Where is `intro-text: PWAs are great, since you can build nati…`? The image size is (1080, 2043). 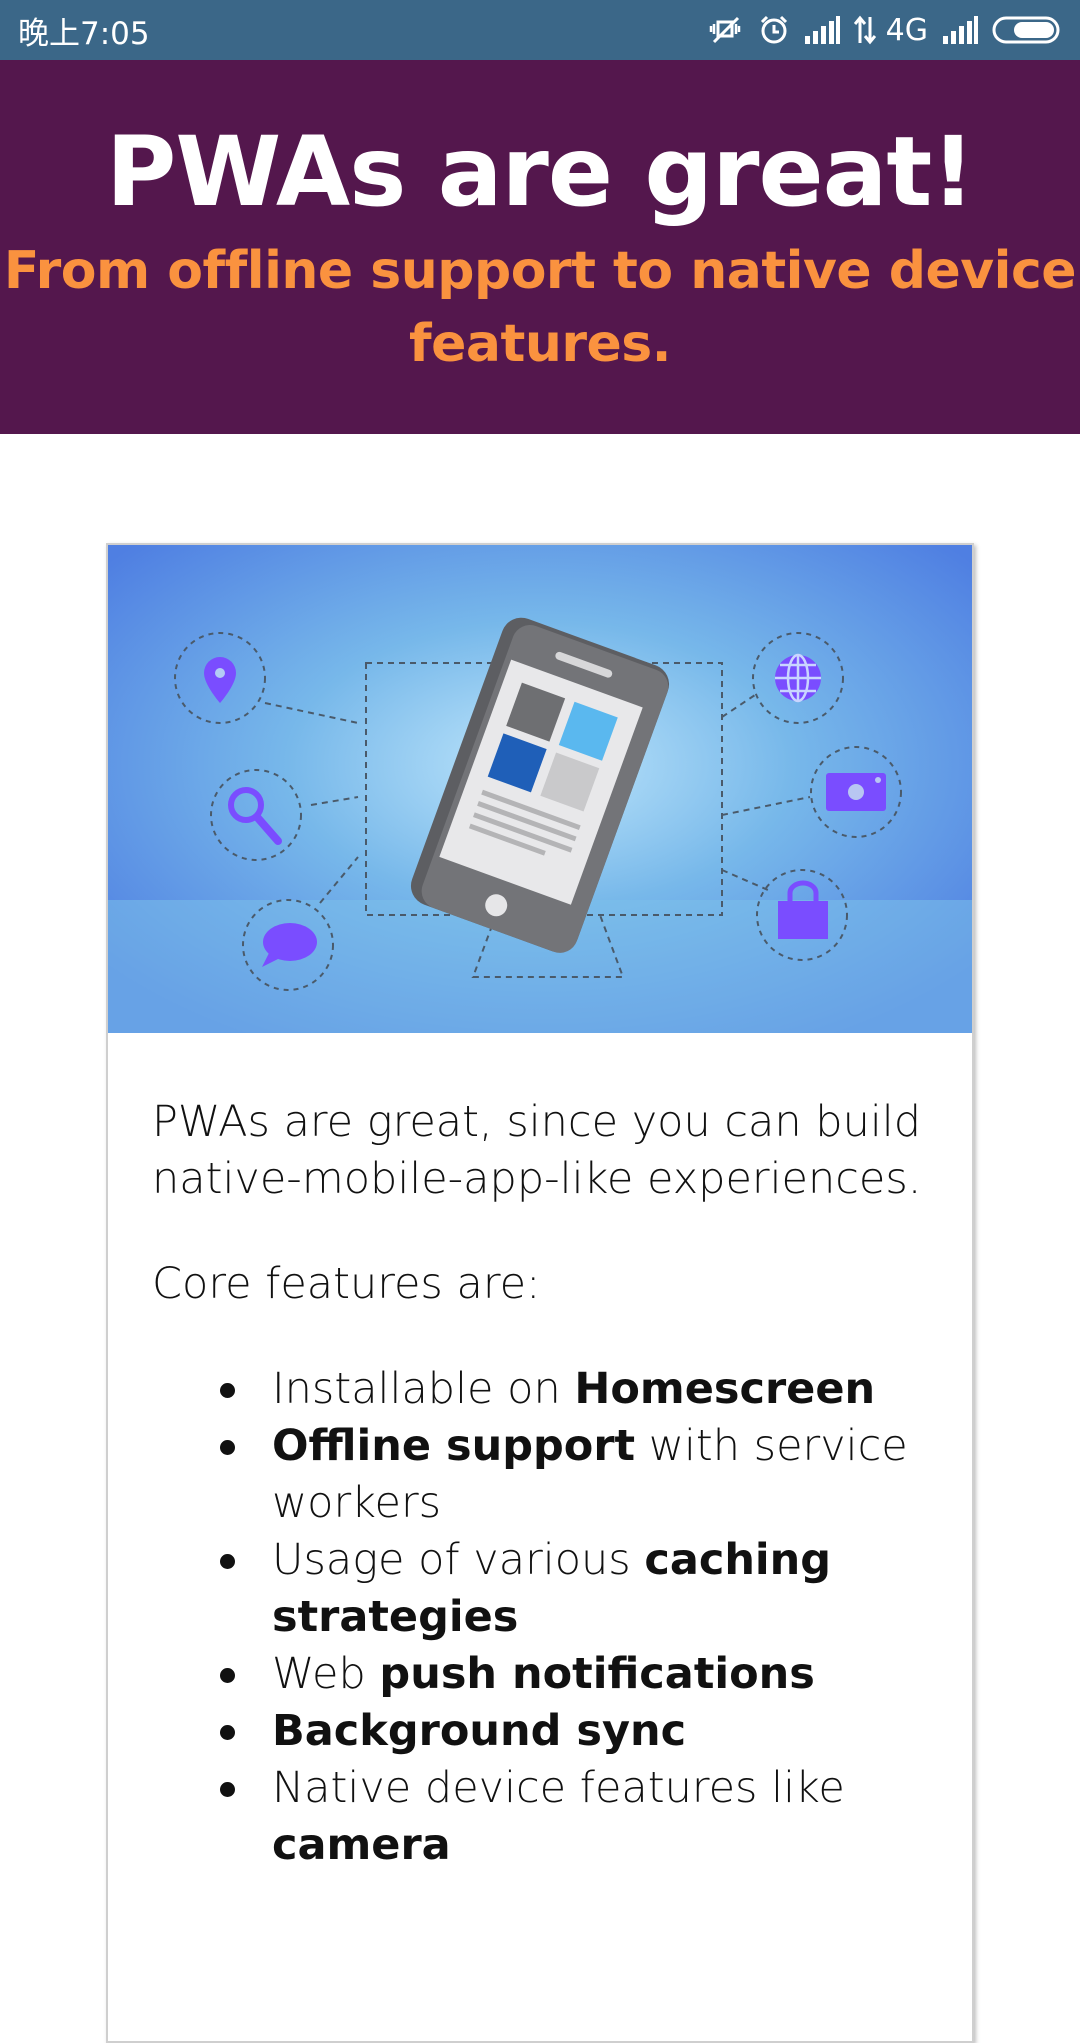
intro-text: PWAs are great, since you can build nati… is located at coordinates (537, 1150).